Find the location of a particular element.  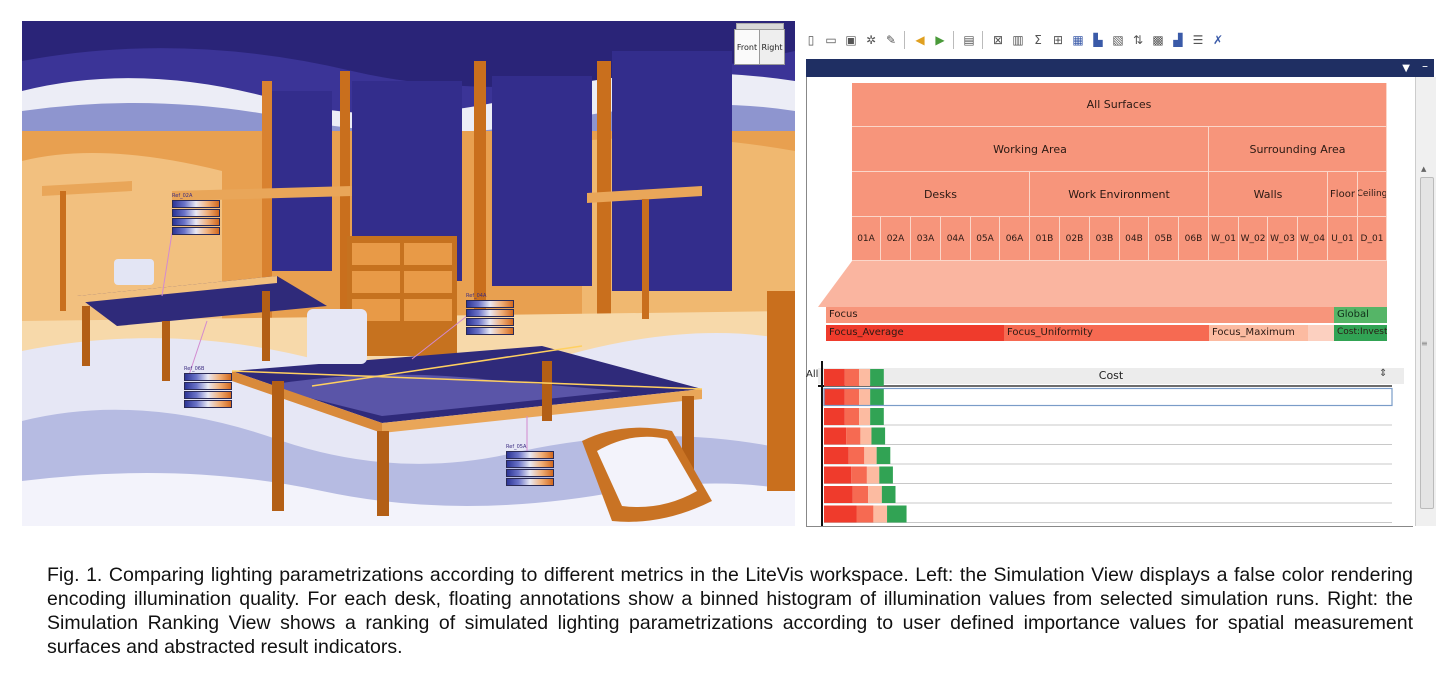

scroll-grip-icon: ≡ is located at coordinates (1424, 343).